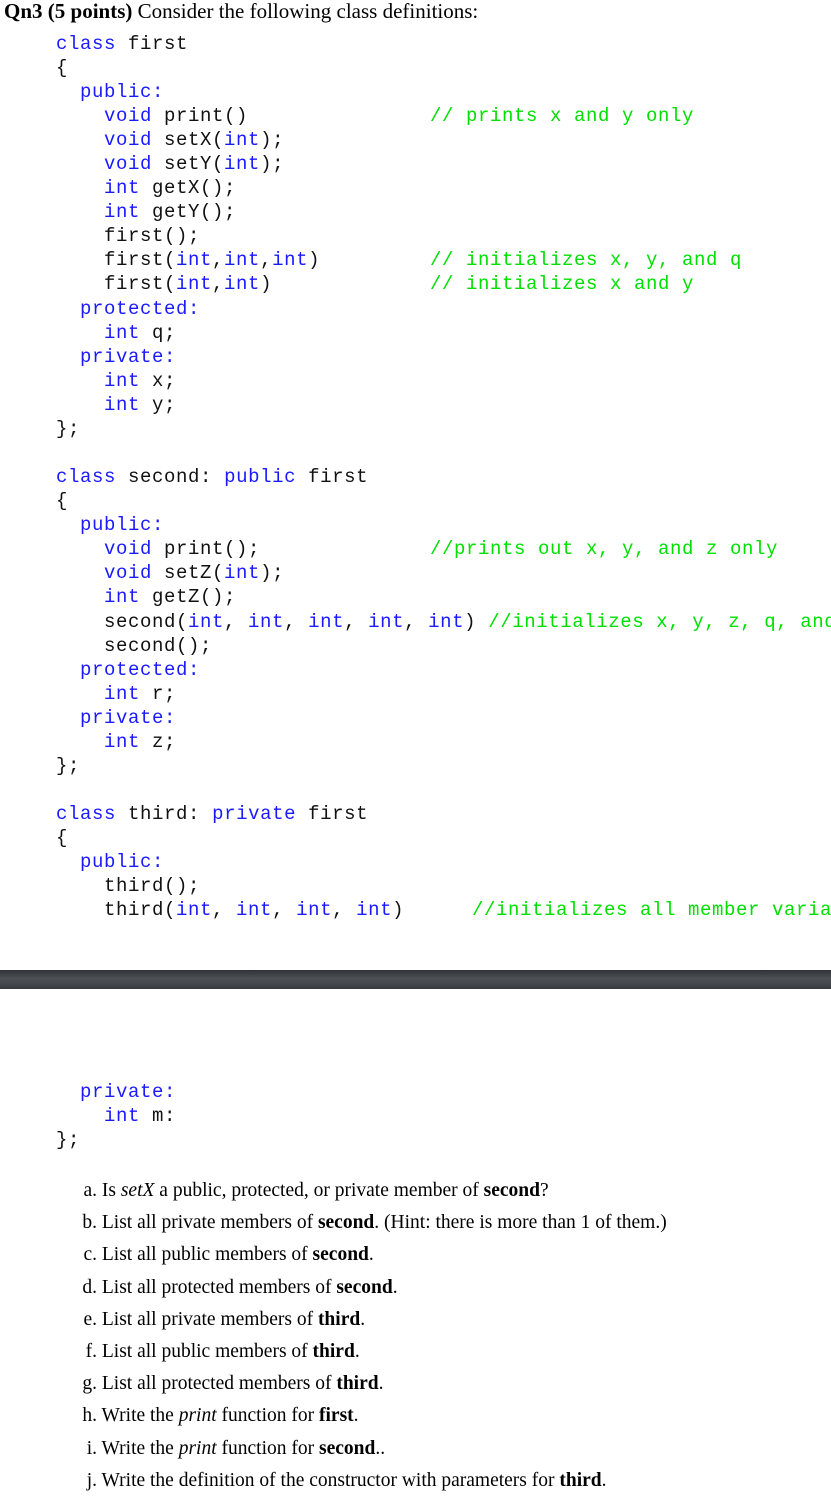 The width and height of the screenshot is (831, 1508). What do you see at coordinates (164, 694) in the screenshot?
I see `member-name: r;` at bounding box center [164, 694].